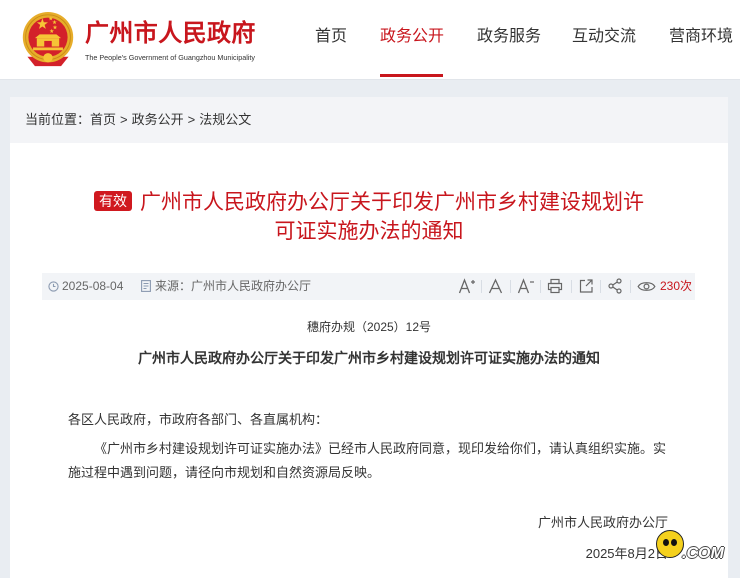 This screenshot has width=740, height=578. I want to click on clock-icon, so click(53, 286).